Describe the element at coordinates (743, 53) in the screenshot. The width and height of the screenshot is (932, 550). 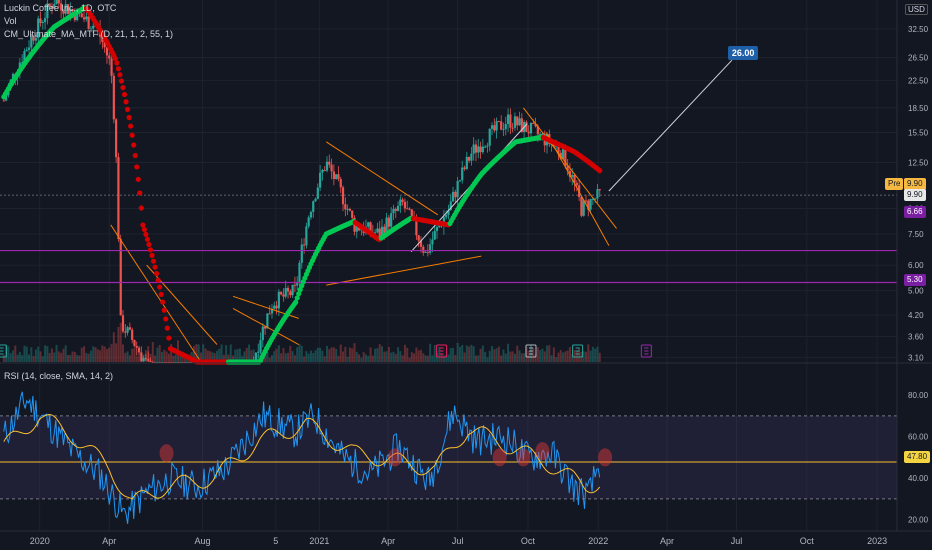
I see `price-target-label: 26.00` at that location.